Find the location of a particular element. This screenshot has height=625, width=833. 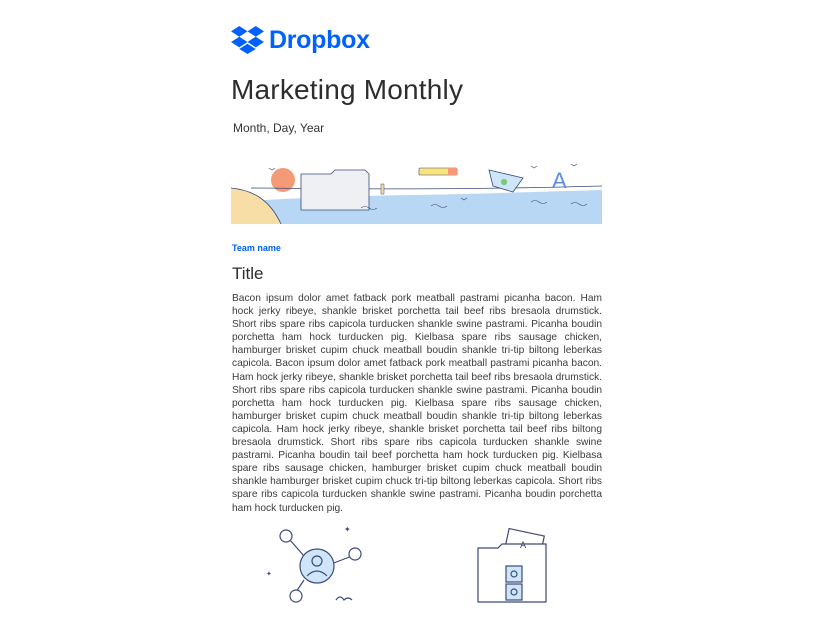

newsletter-title: Marketing Monthly is located at coordinates (347, 89).